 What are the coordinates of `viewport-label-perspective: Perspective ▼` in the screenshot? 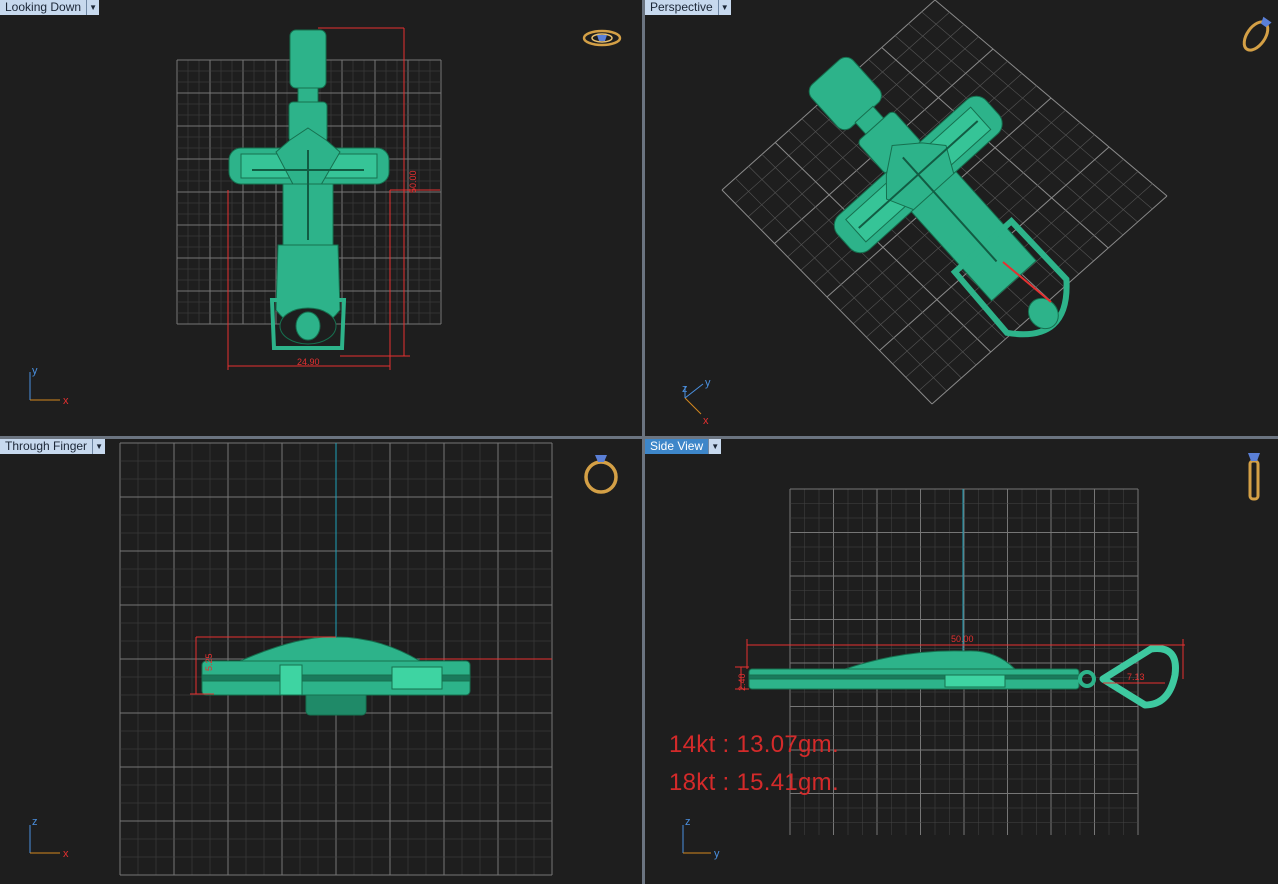 It's located at (688, 7).